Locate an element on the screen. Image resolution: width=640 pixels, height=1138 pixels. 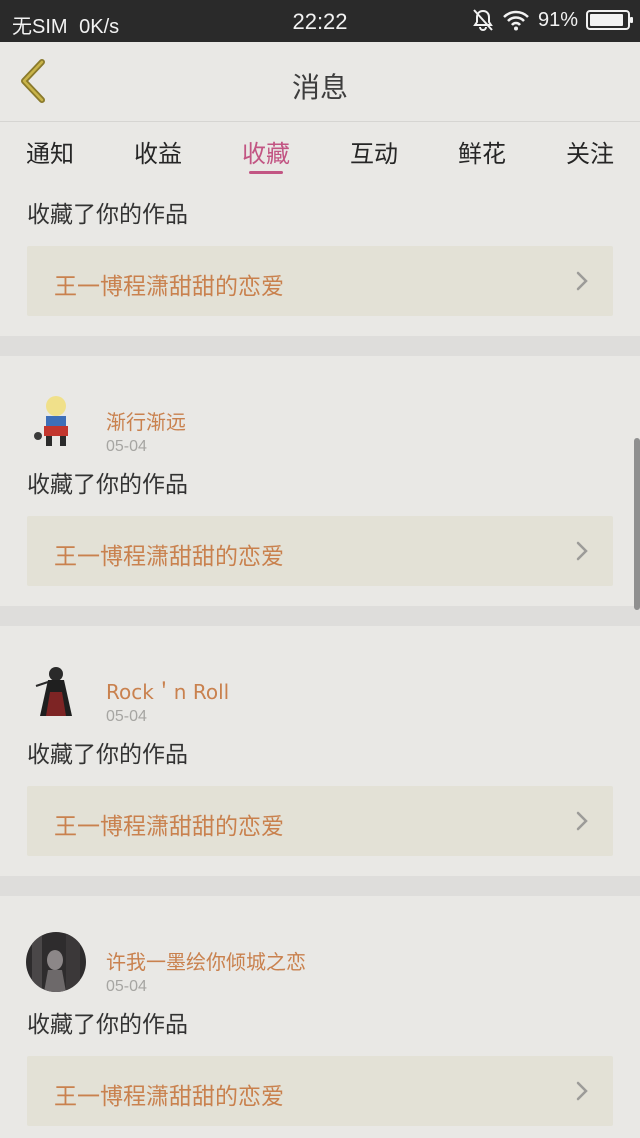
battery-icon is located at coordinates (609, 20).